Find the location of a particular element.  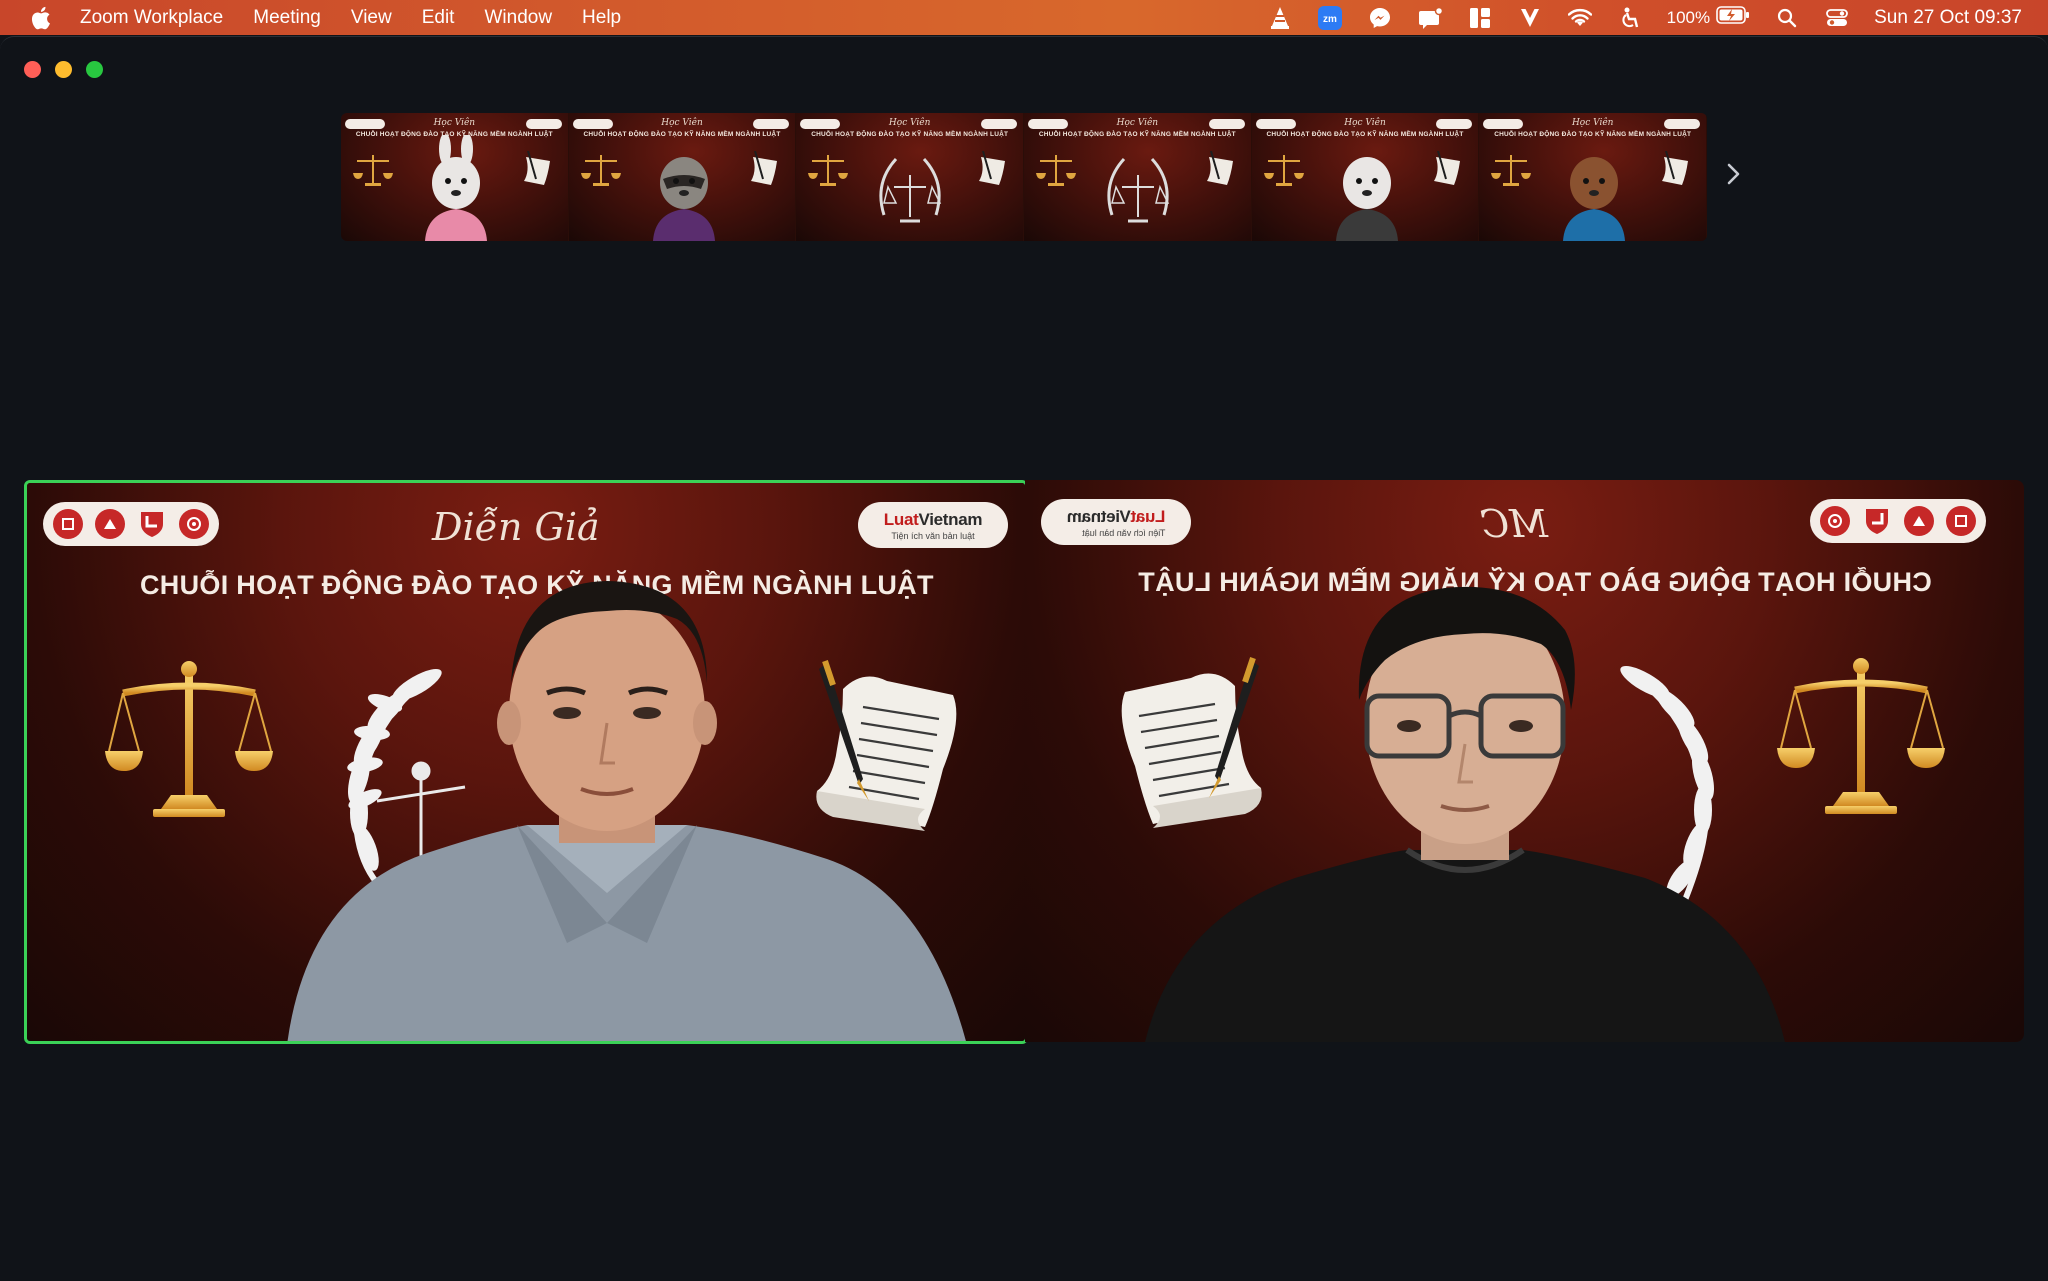

polar-bear-avatar-icon is located at coordinates (1366, 199).